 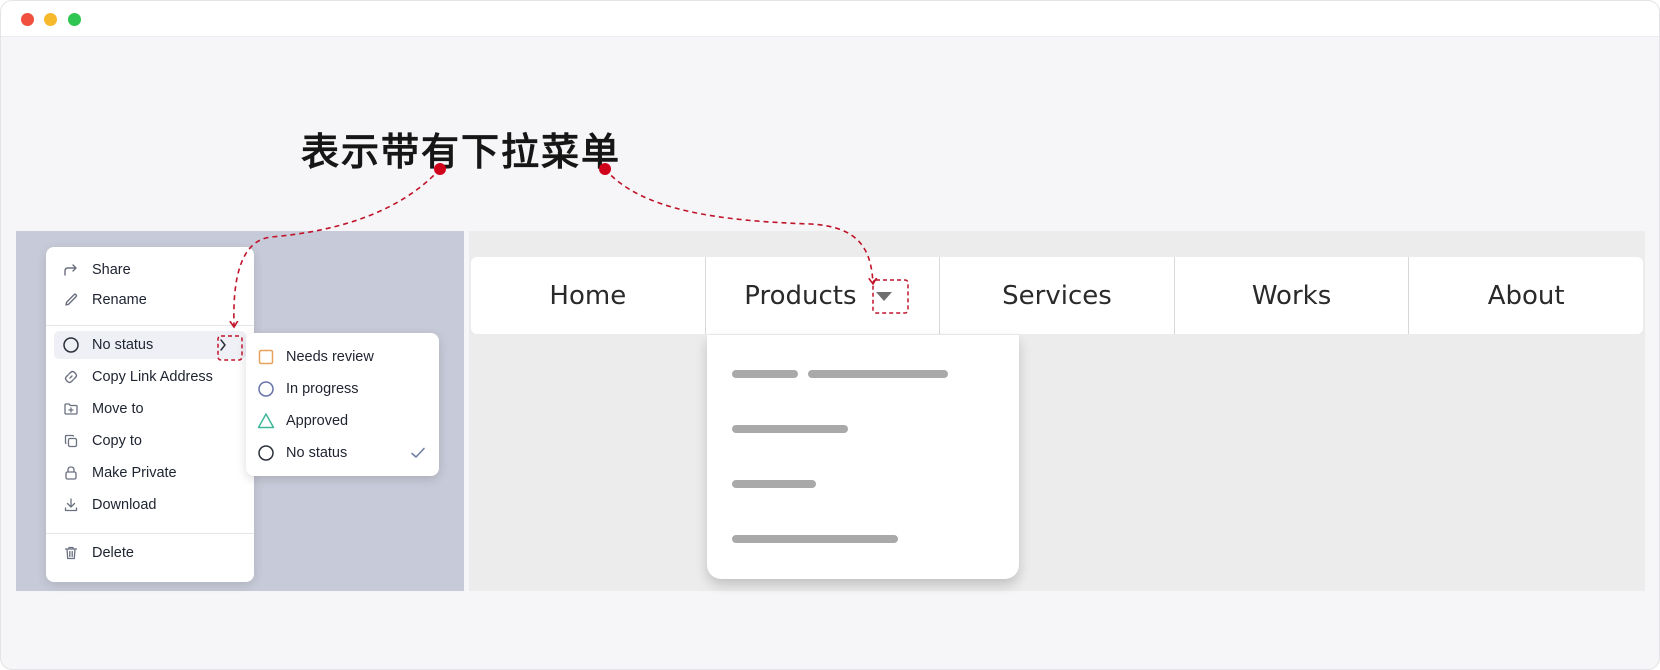 What do you see at coordinates (134, 473) in the screenshot?
I see `menu-item-label: Make Private` at bounding box center [134, 473].